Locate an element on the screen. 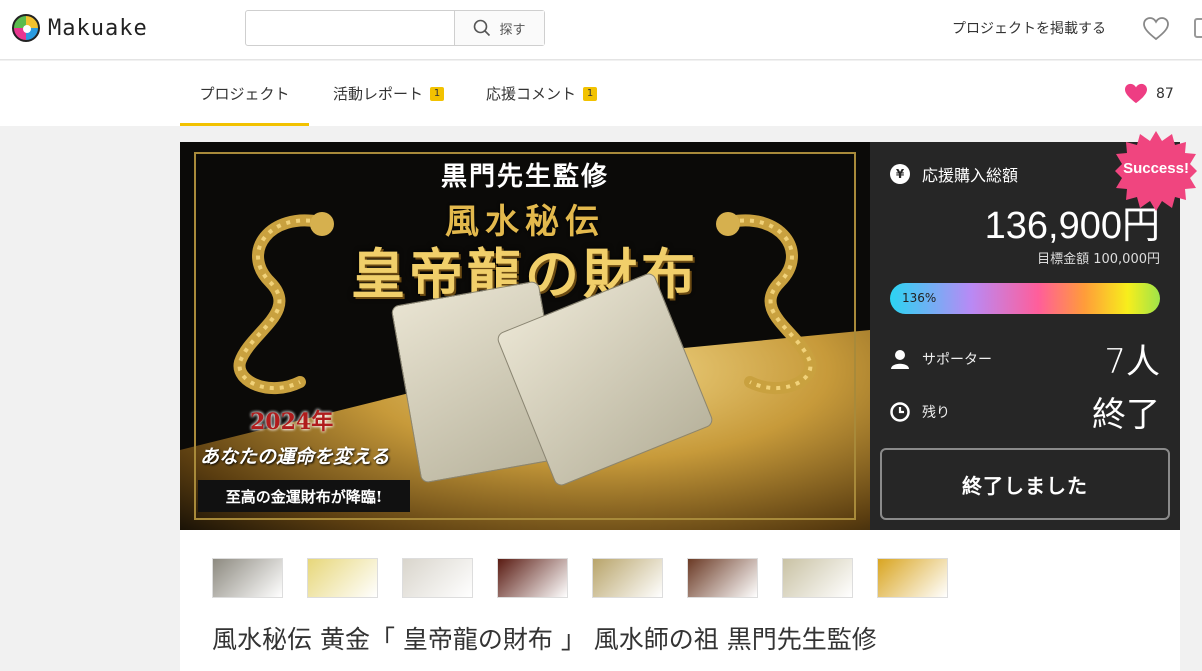 The width and height of the screenshot is (1202, 671). project-title: 風水秘伝 黄金「 皇帝龍の財布 」 風水師の祖 黒門先生監修 is located at coordinates (544, 639).